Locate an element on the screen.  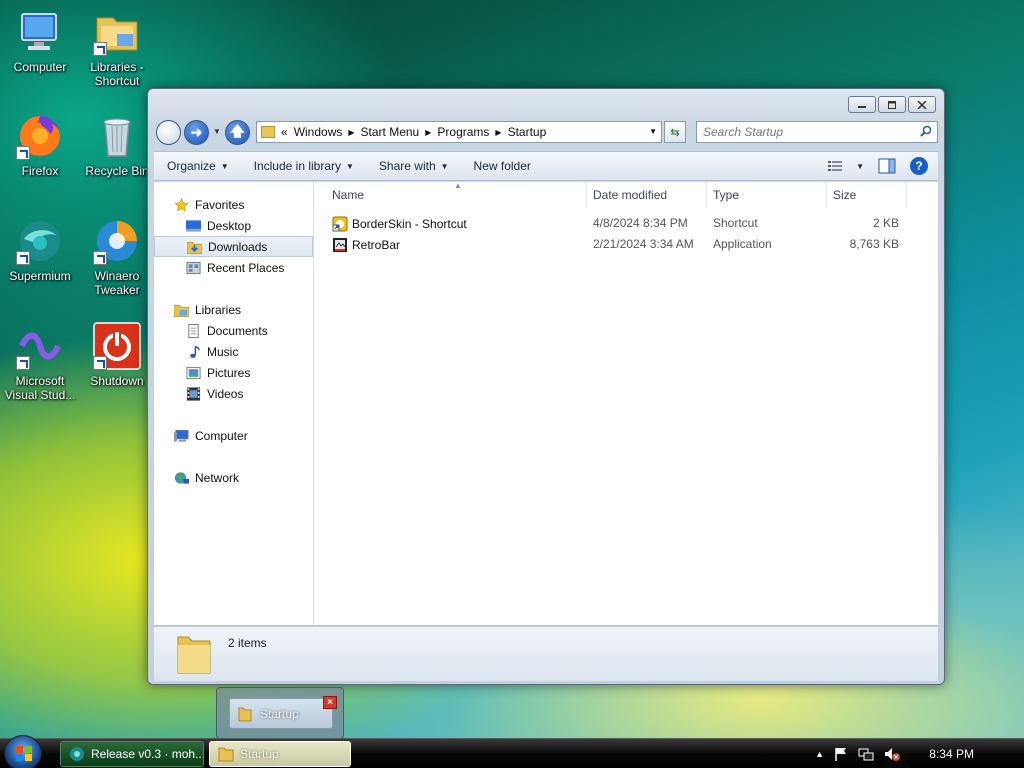
desktop-icon is located at coordinates (193, 225).